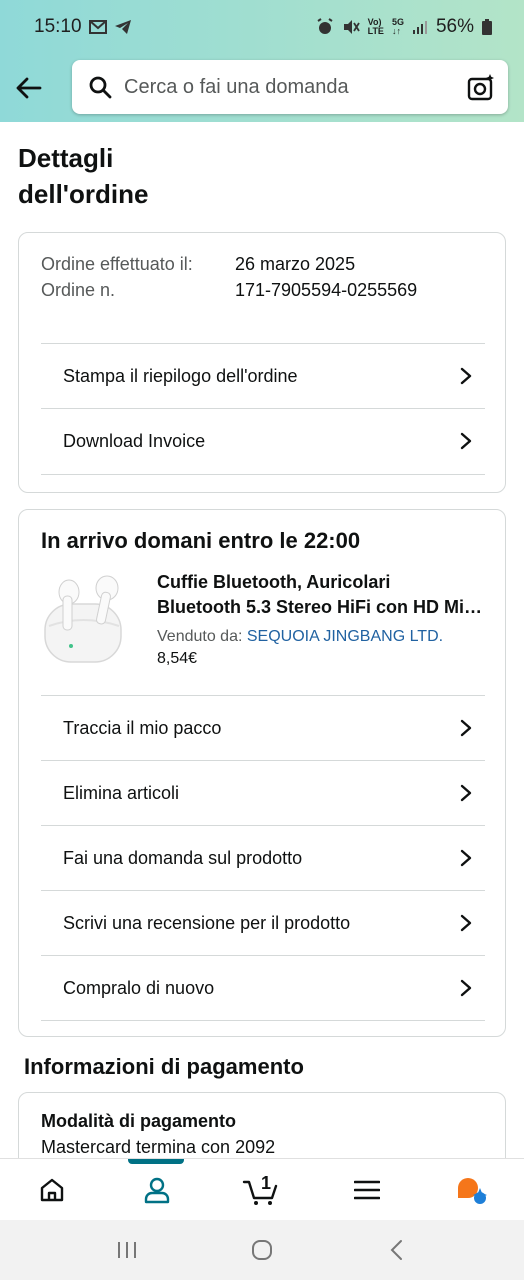 The image size is (524, 1280). What do you see at coordinates (158, 1147) in the screenshot?
I see `payment-method-value: Mastercard termina con 2092` at bounding box center [158, 1147].